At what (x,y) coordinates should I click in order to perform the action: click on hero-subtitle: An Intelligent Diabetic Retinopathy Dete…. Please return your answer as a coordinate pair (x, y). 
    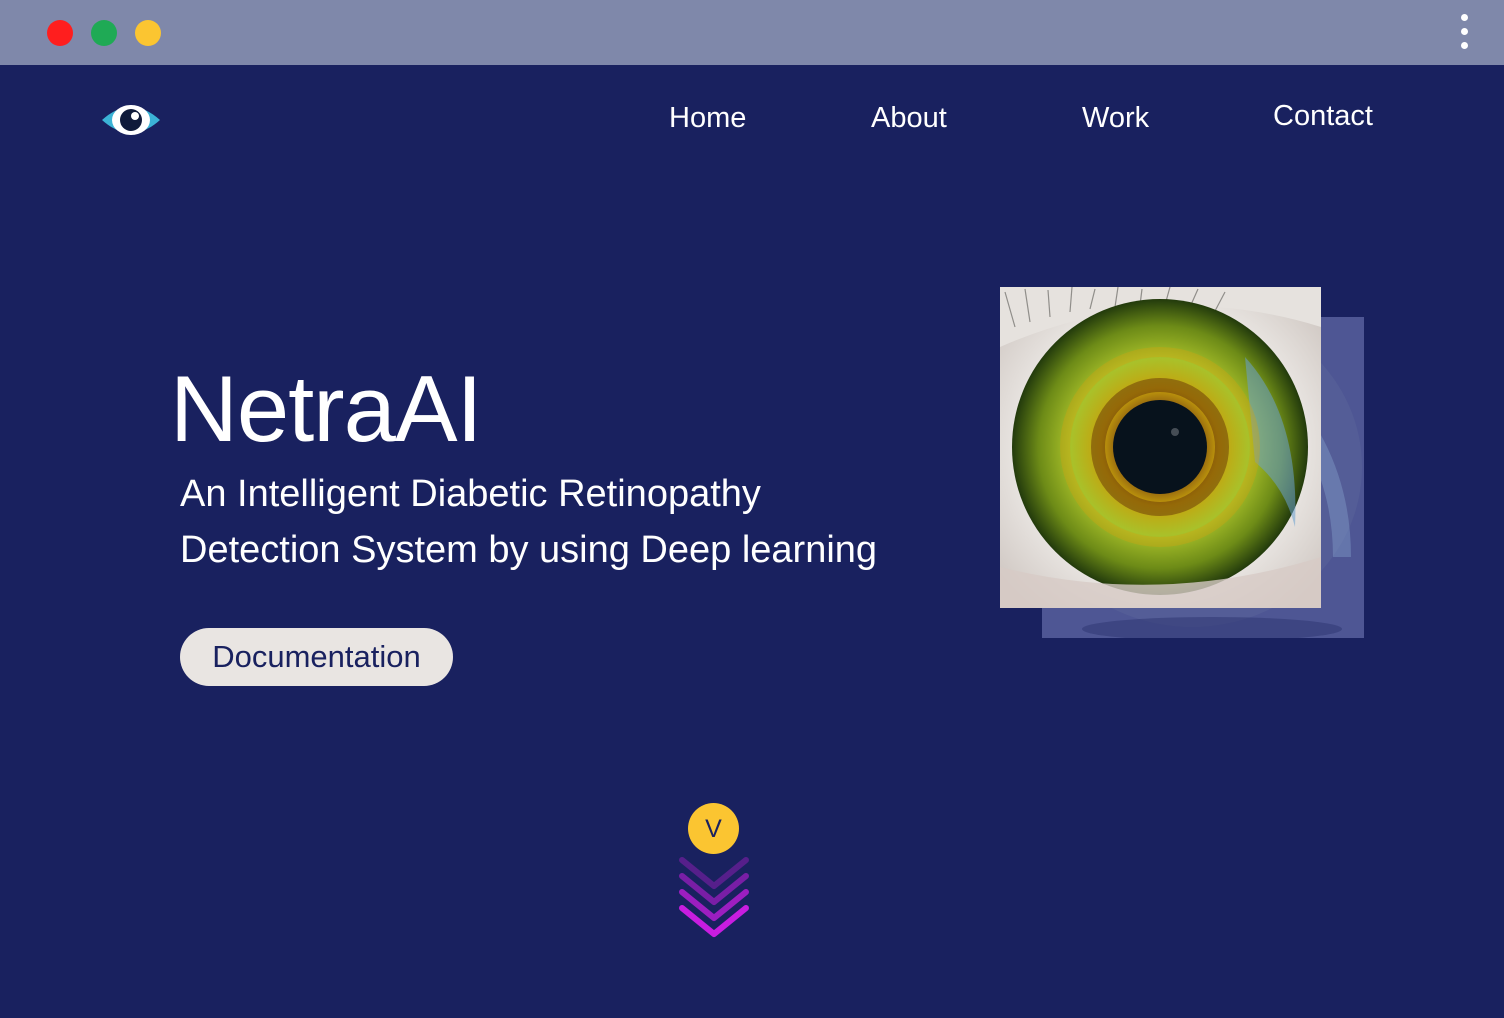
    Looking at the image, I should click on (570, 522).